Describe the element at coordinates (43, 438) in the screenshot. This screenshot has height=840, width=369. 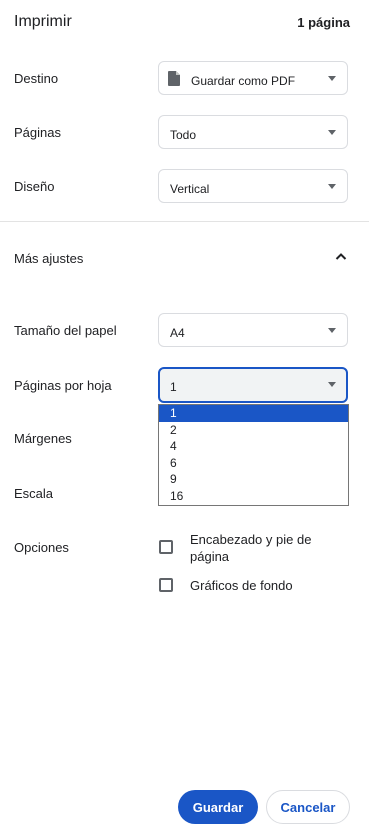
I see `margins-label: Márgenes` at that location.